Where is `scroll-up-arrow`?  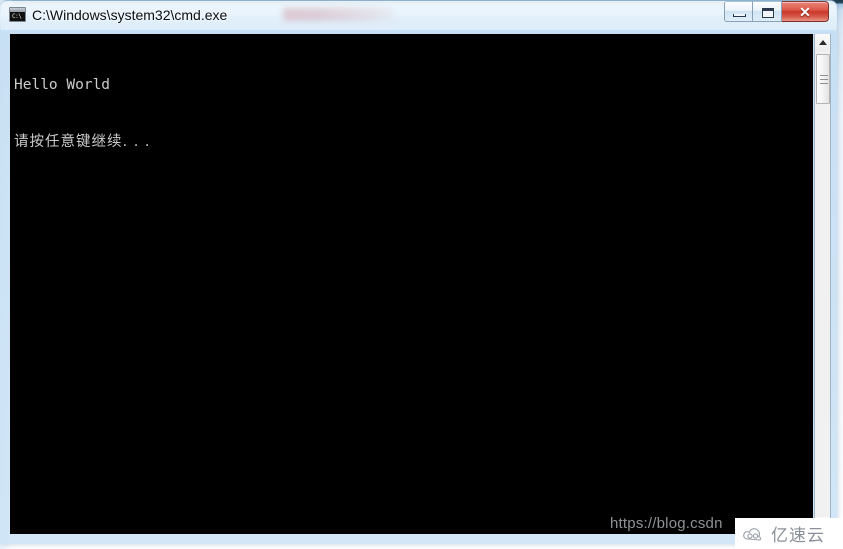 scroll-up-arrow is located at coordinates (822, 42).